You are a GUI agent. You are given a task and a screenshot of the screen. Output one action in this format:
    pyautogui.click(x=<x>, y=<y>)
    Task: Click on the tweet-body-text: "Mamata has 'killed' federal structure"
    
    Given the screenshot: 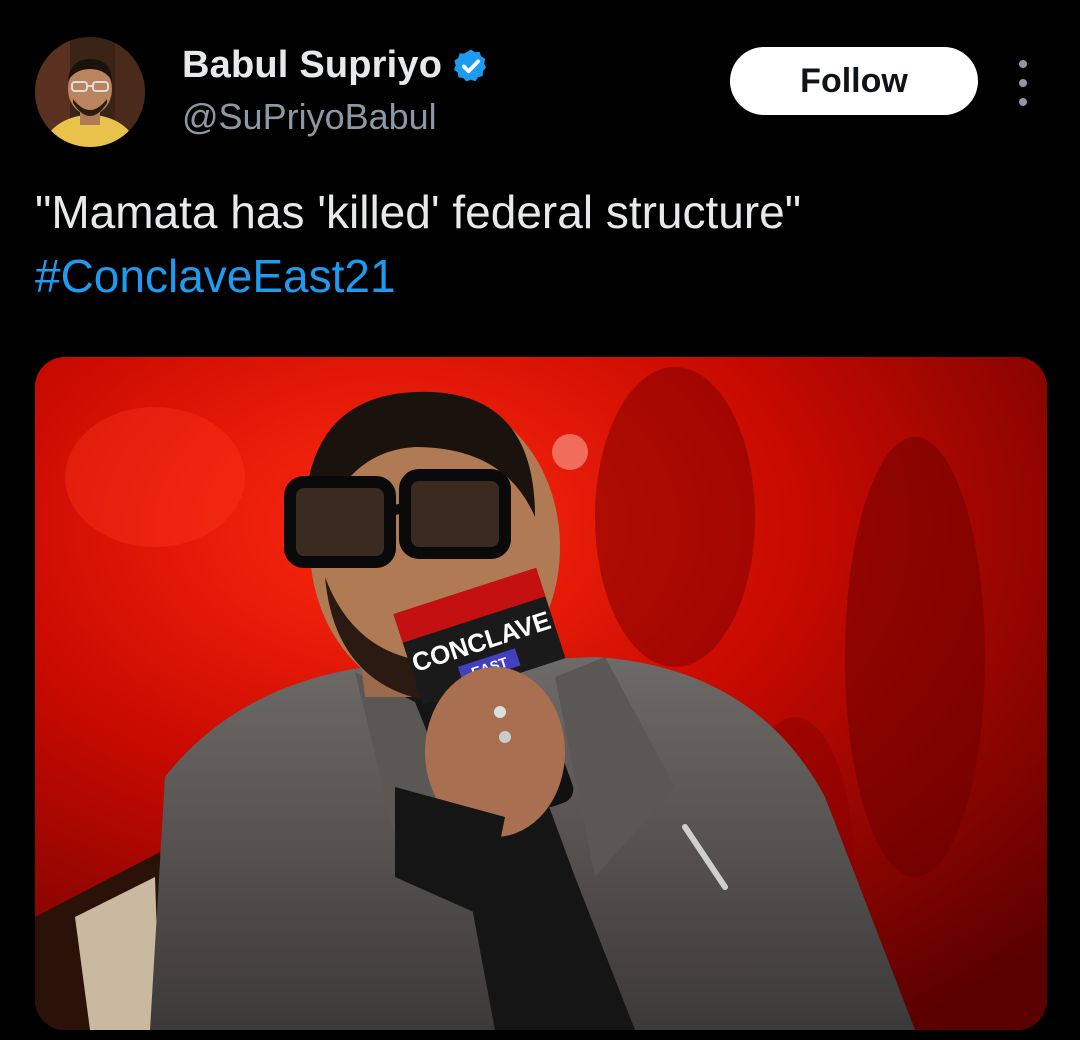 What is the action you would take?
    pyautogui.click(x=418, y=212)
    